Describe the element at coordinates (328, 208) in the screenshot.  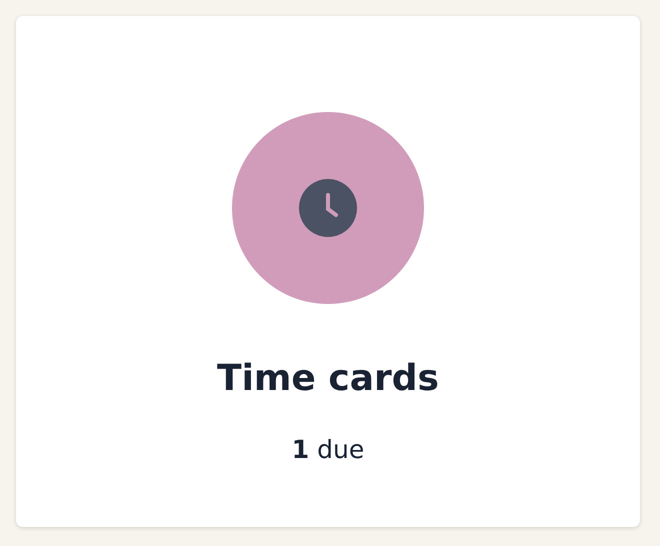
I see `clock-icon` at that location.